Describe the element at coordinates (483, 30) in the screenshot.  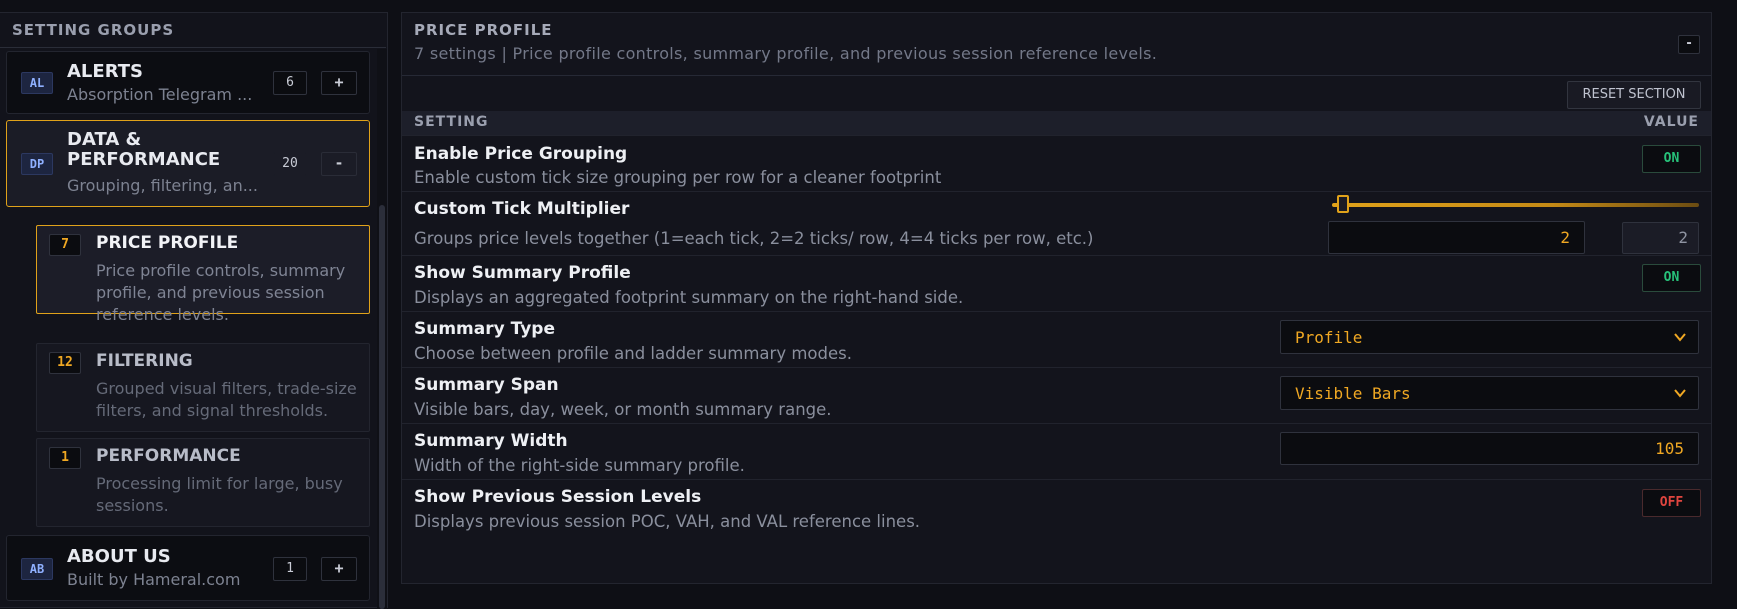
I see `section-title: PRICE PROFILE` at that location.